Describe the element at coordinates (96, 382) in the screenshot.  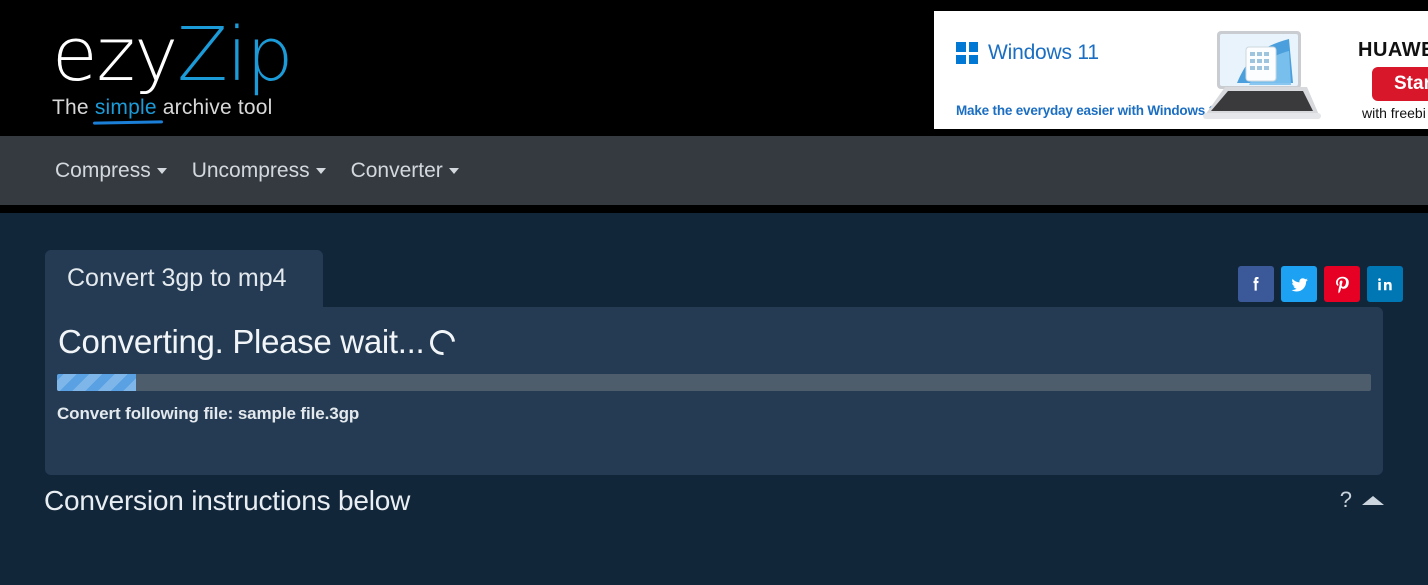
I see `conversion-progress-fill` at that location.